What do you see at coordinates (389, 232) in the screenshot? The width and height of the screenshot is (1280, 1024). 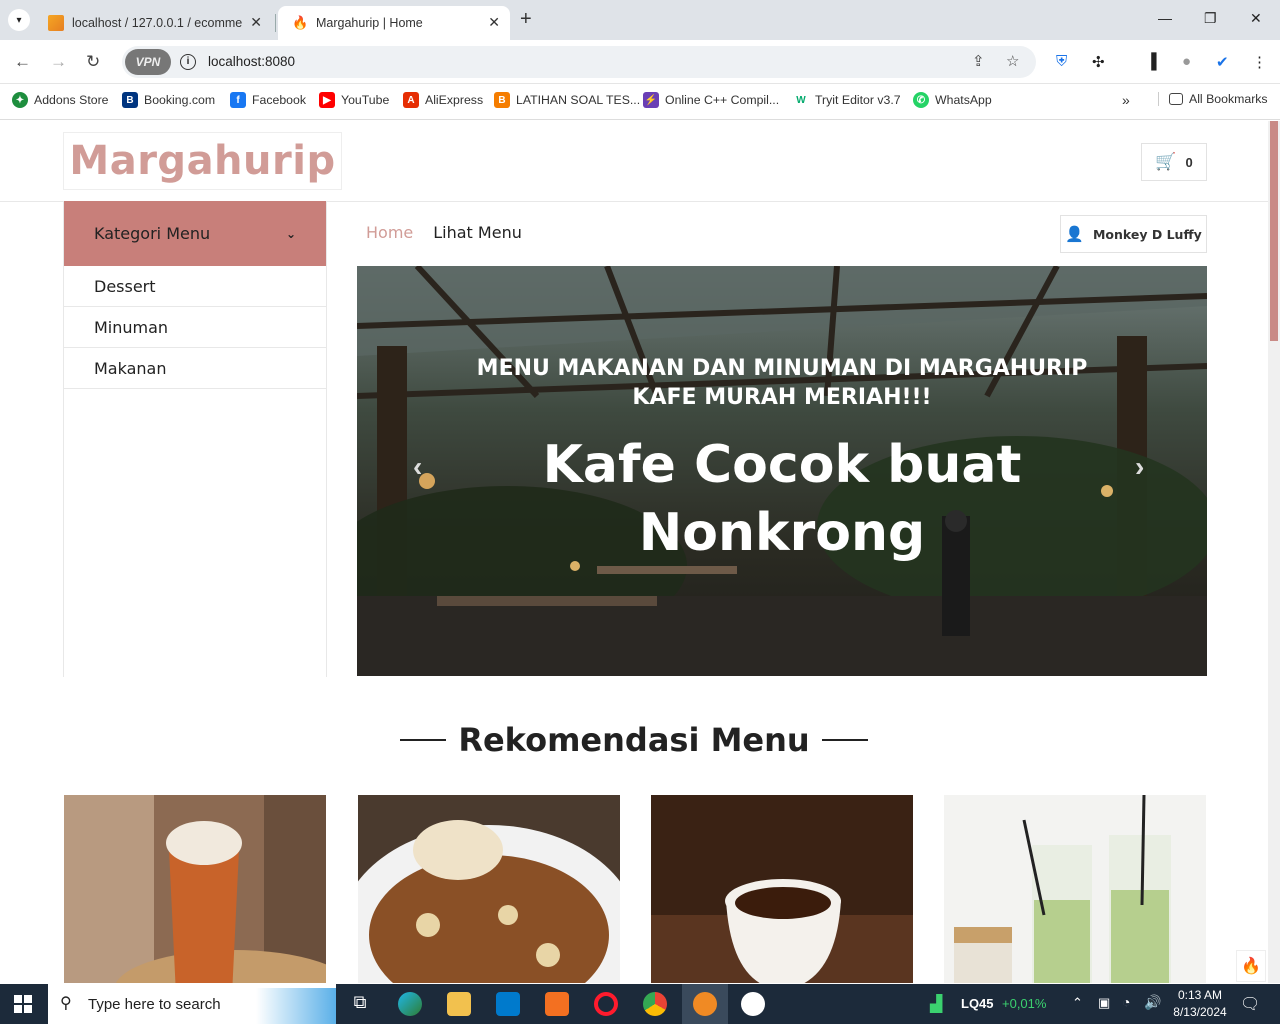 I see `nav-home: Home` at bounding box center [389, 232].